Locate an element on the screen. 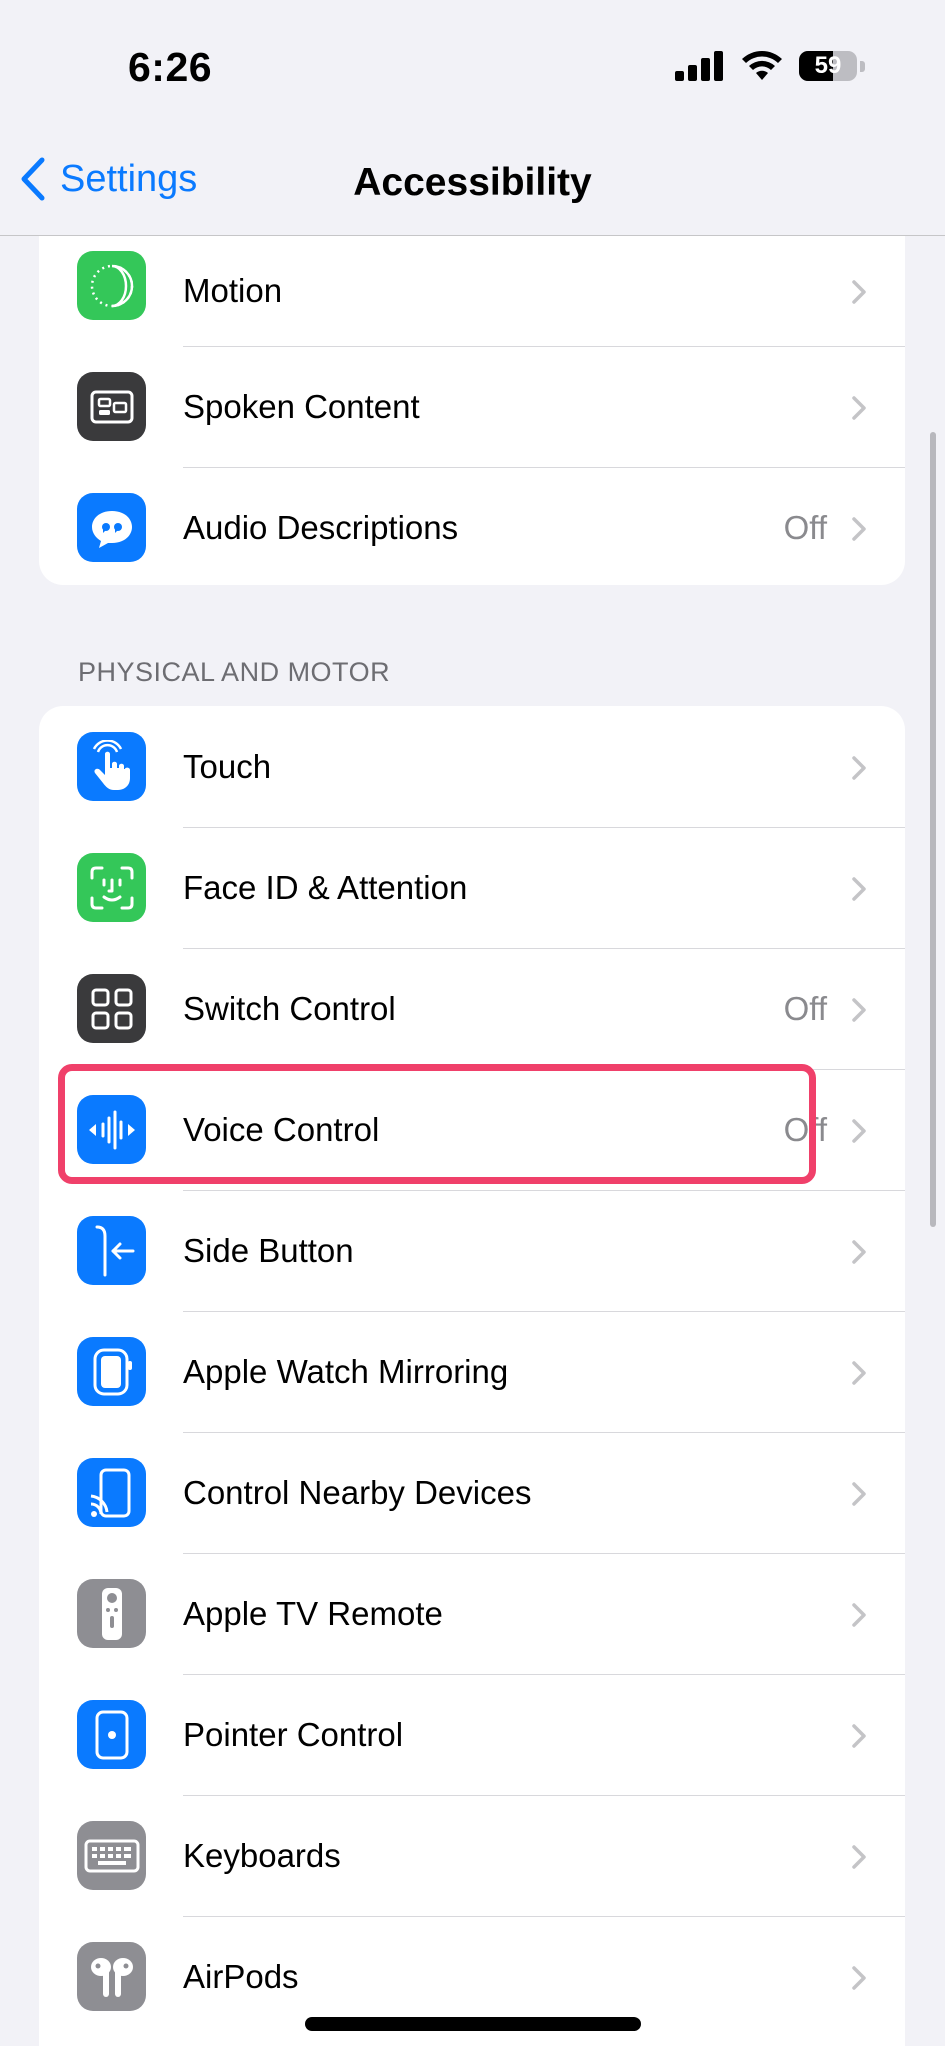 This screenshot has height=2046, width=945. row-face-id-attention: Face ID & Attention is located at coordinates (472, 887).